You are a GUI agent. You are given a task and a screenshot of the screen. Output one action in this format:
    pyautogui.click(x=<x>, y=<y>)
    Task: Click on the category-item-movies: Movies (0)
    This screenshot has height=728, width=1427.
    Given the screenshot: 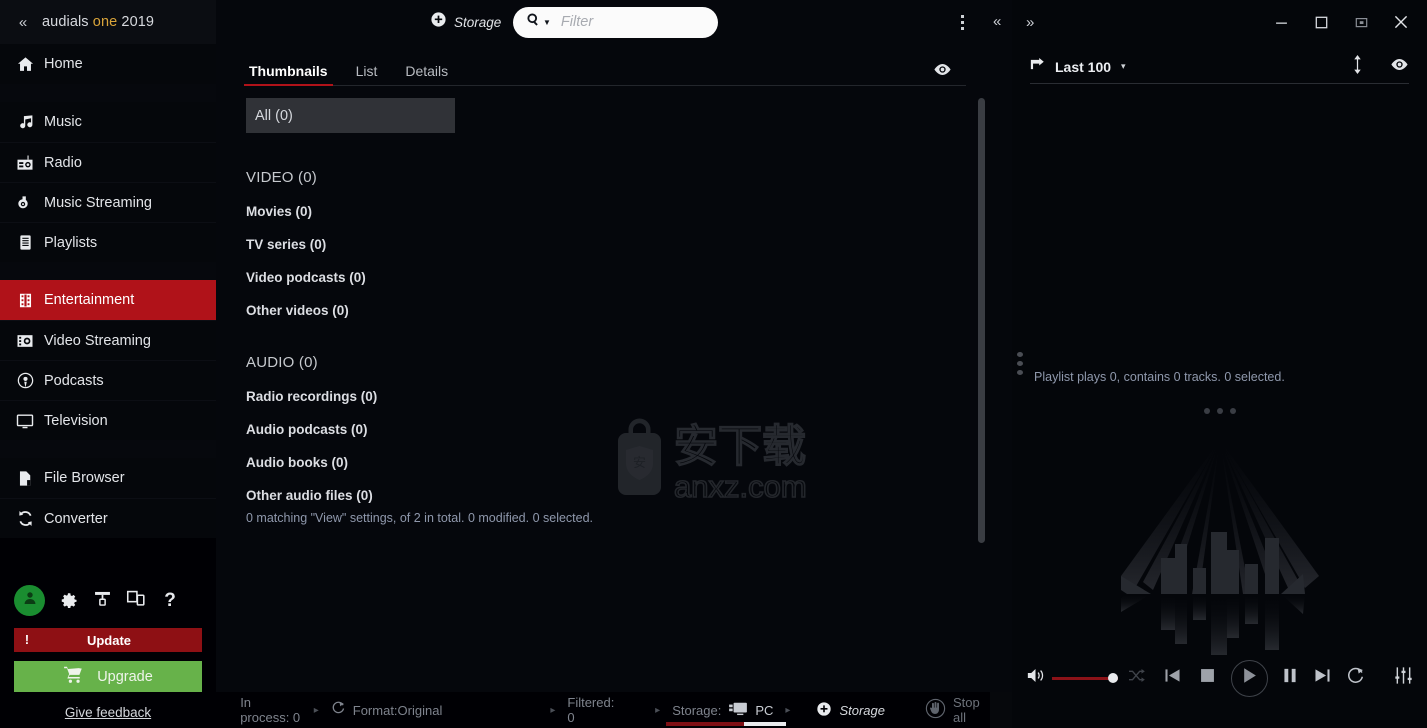 What is the action you would take?
    pyautogui.click(x=618, y=211)
    